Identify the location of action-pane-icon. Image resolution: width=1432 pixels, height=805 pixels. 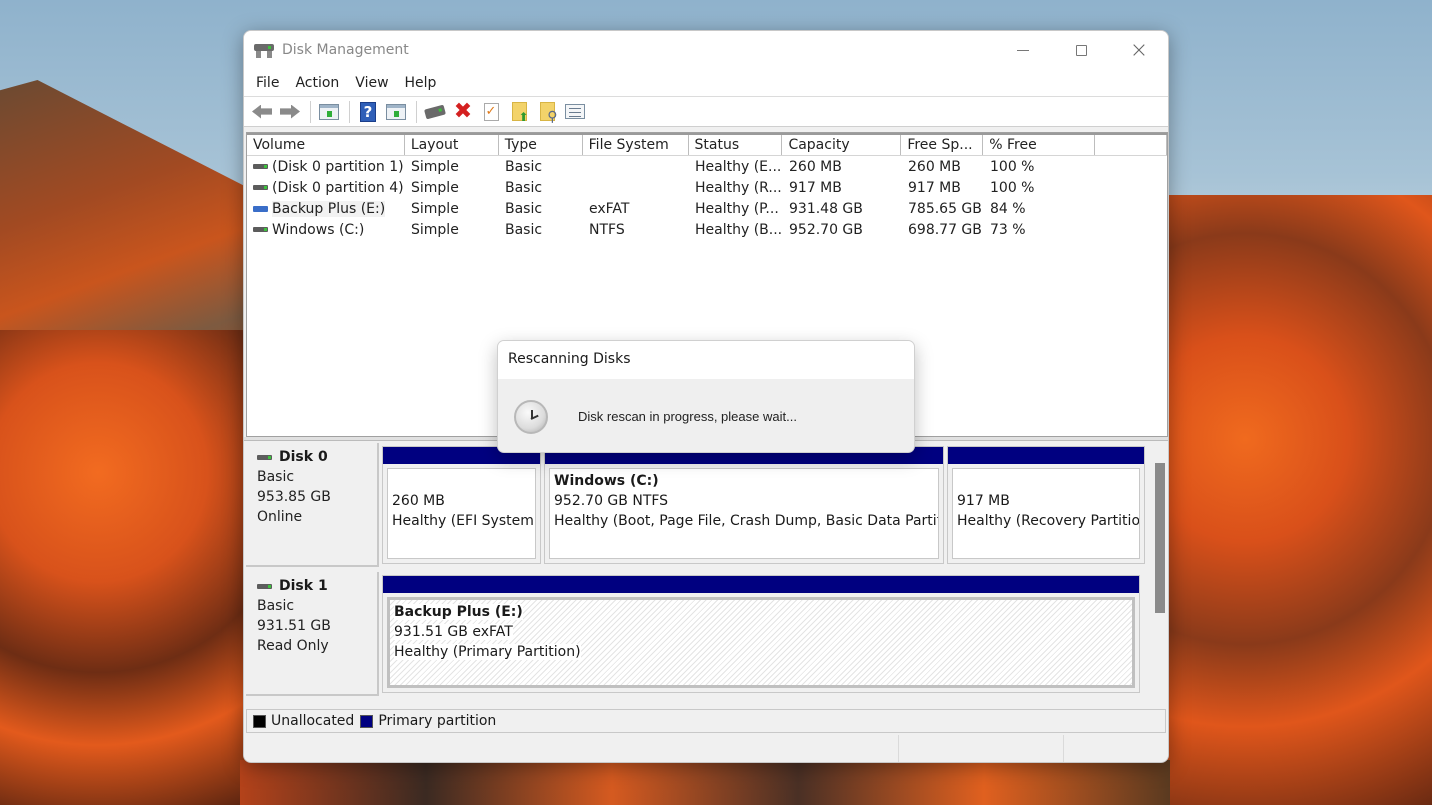
(396, 111).